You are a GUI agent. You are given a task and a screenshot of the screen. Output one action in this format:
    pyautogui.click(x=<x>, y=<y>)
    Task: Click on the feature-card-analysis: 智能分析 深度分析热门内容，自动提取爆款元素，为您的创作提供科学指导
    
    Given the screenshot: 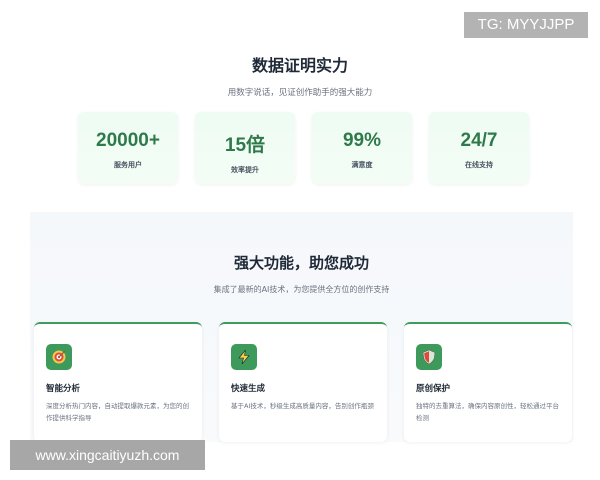 What is the action you would take?
    pyautogui.click(x=118, y=382)
    